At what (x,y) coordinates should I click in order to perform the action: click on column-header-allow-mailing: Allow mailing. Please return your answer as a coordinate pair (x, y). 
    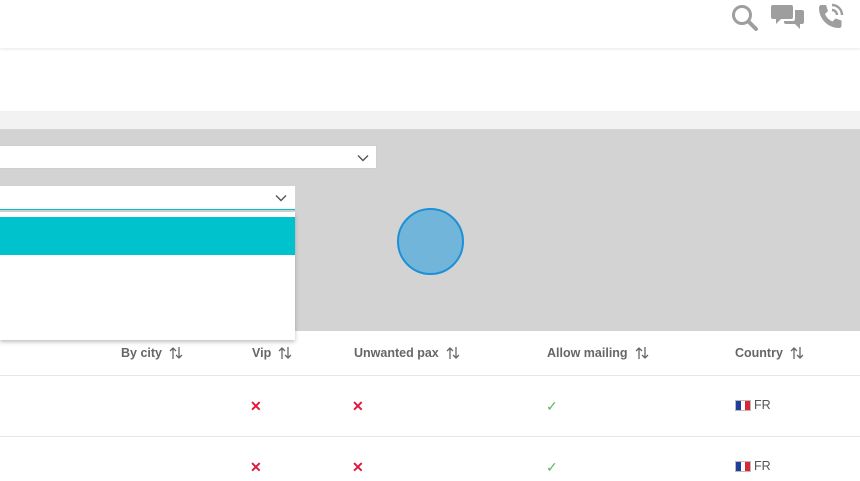
    Looking at the image, I should click on (598, 353).